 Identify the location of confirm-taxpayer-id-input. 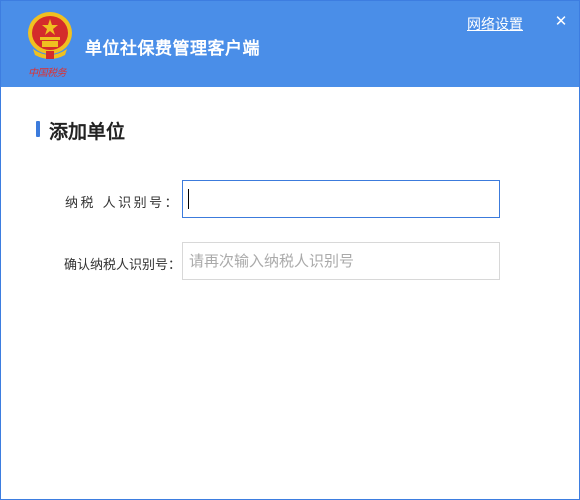
(341, 261).